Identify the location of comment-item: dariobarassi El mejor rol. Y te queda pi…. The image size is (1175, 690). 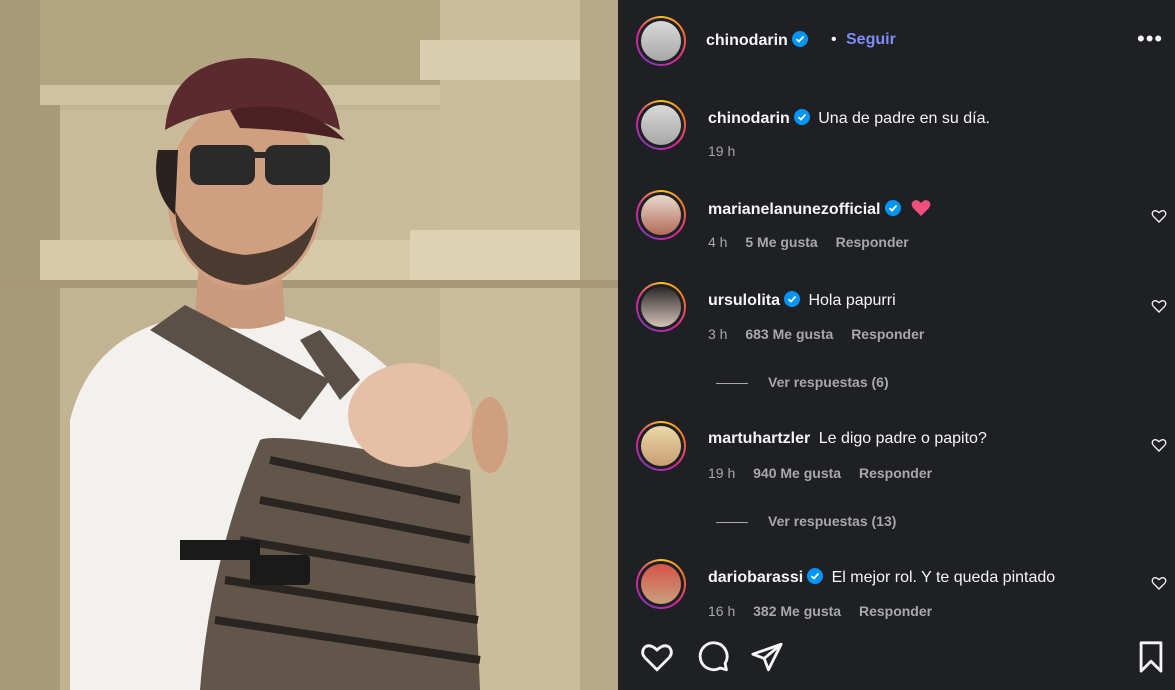
(896, 592).